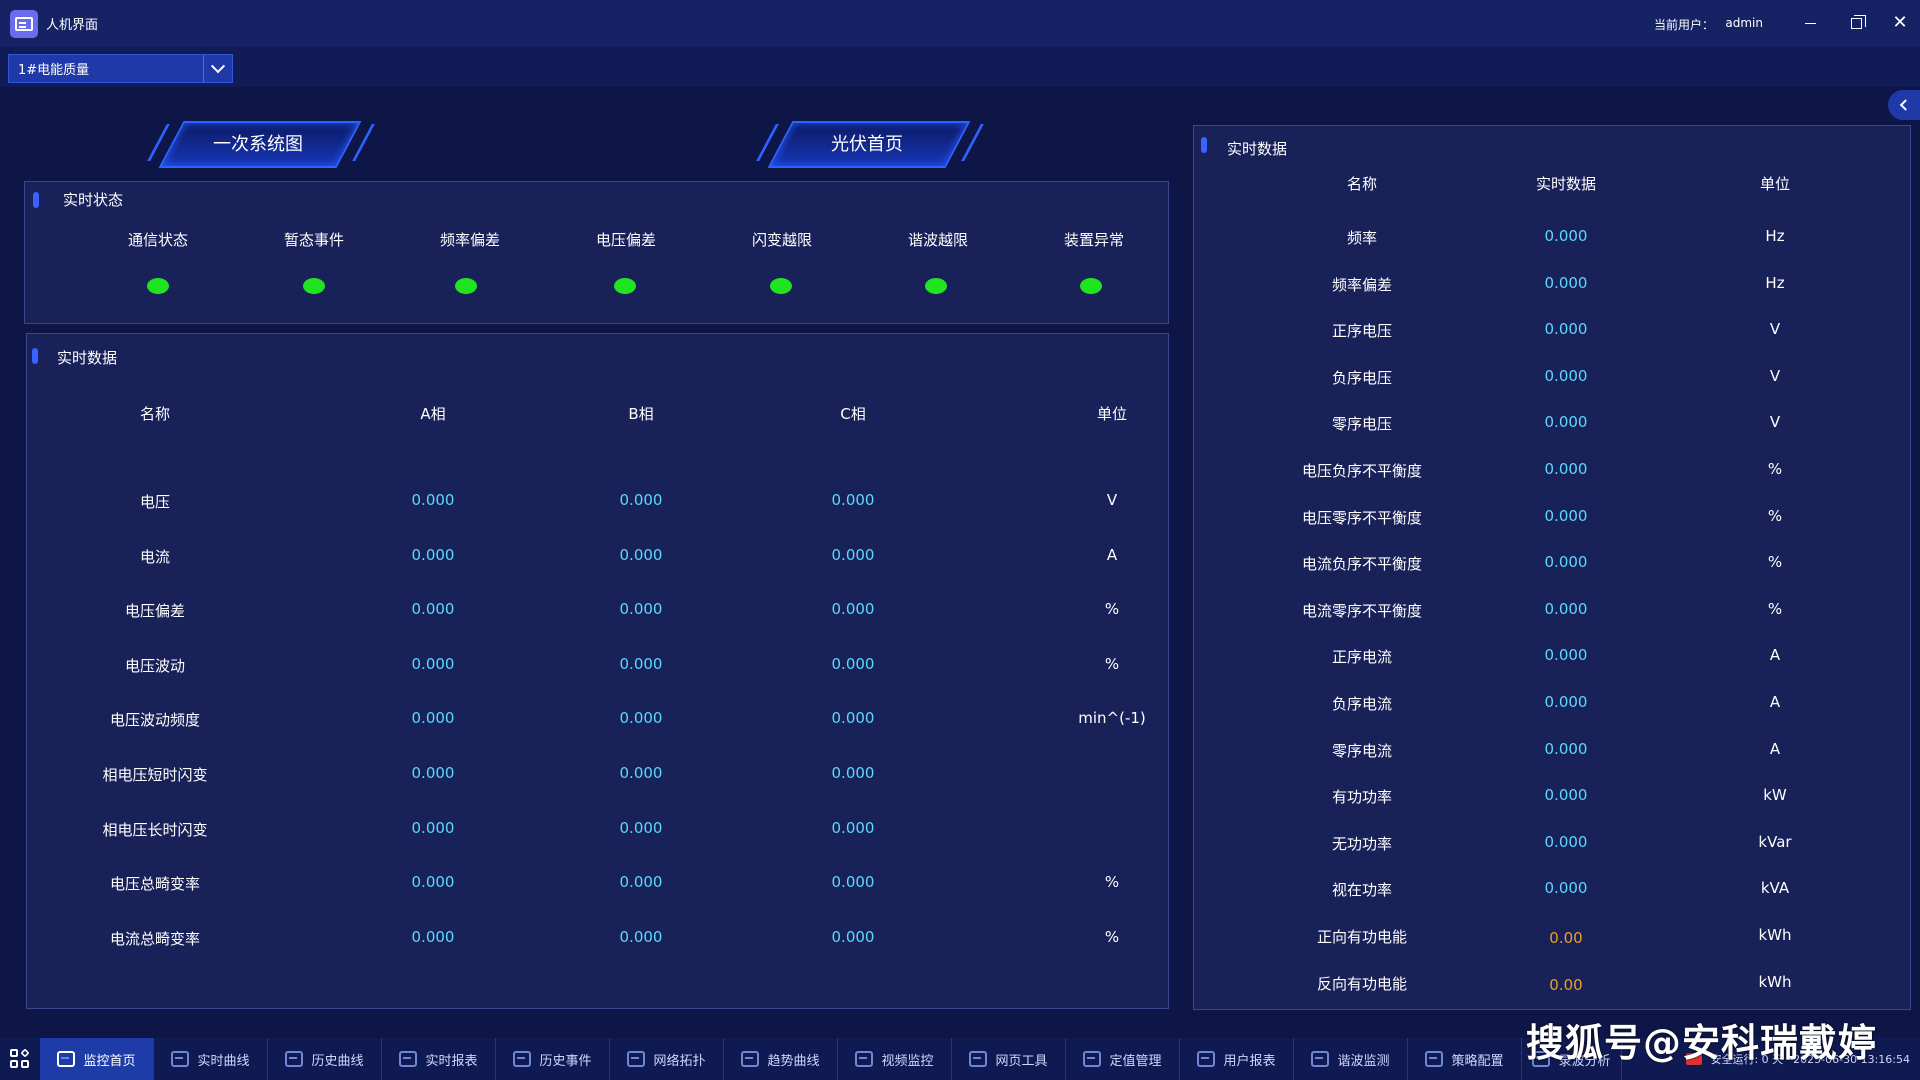  What do you see at coordinates (1112, 500) in the screenshot?
I see `row-unit: V` at bounding box center [1112, 500].